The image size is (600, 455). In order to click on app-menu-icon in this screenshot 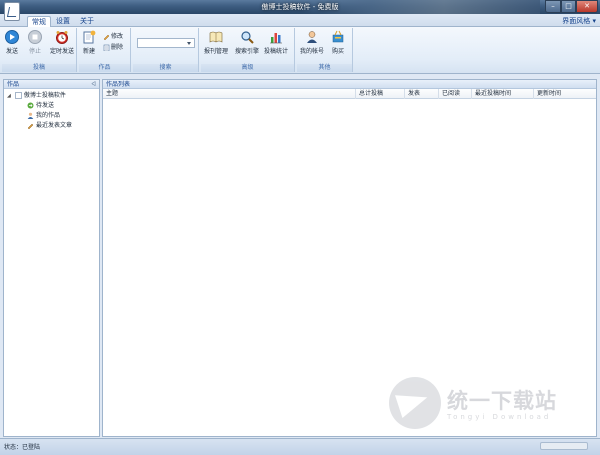, I will do `click(12, 11)`.